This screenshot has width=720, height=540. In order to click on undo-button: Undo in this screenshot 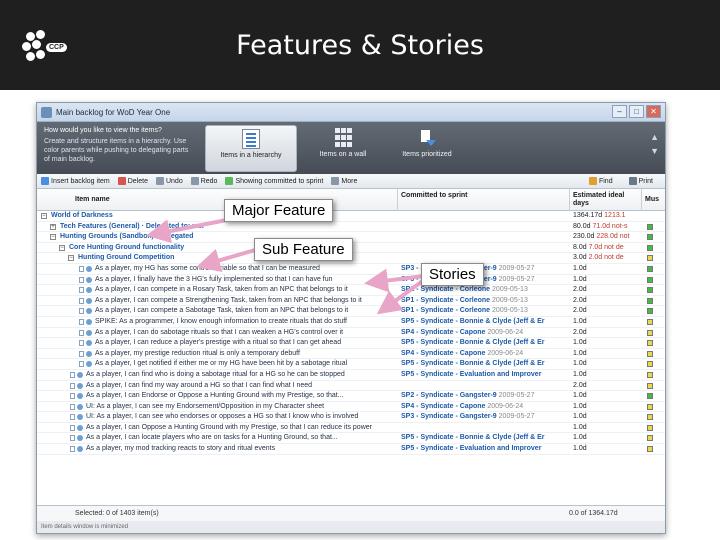, I will do `click(169, 181)`.